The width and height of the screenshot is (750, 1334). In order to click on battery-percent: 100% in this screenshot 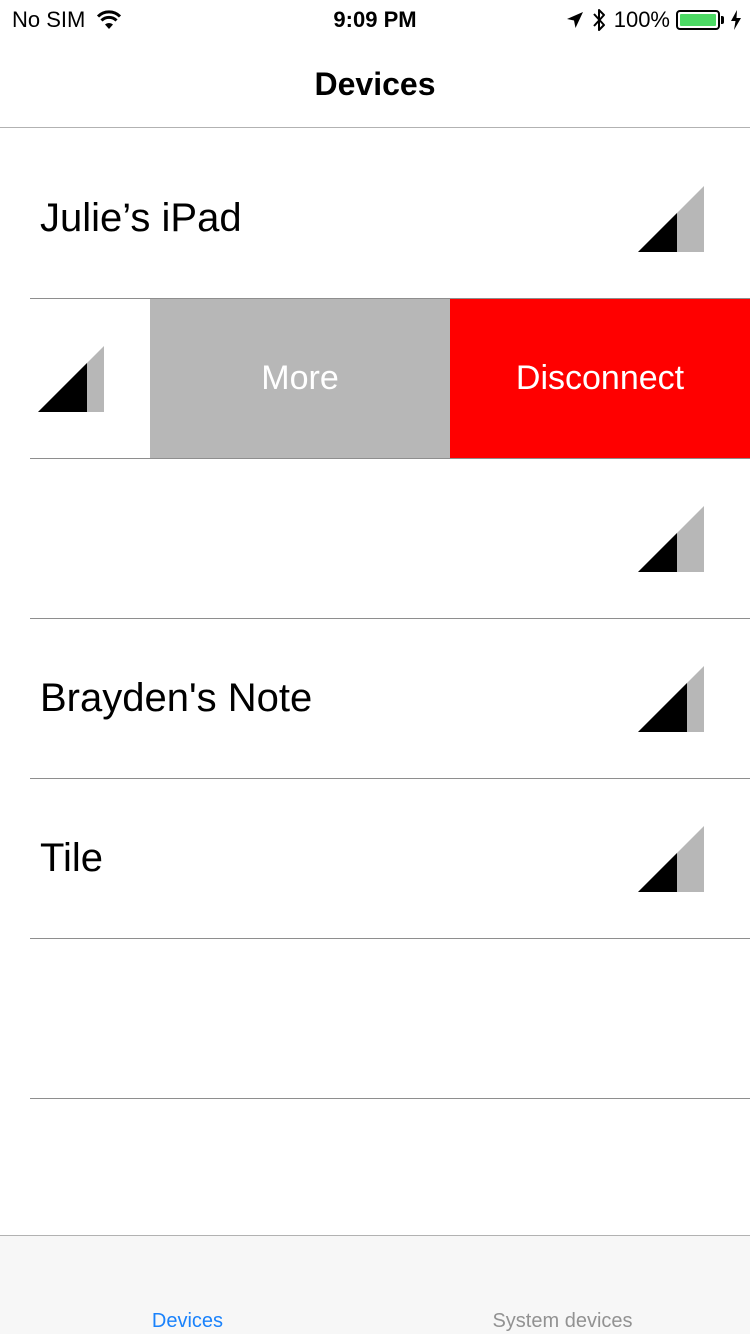, I will do `click(641, 19)`.